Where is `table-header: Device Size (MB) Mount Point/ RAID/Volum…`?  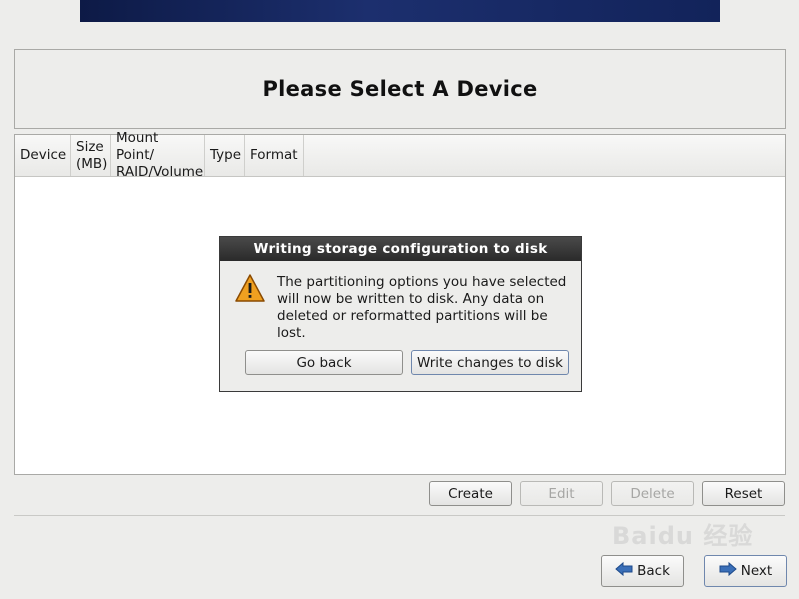
table-header: Device Size (MB) Mount Point/ RAID/Volum… is located at coordinates (400, 155).